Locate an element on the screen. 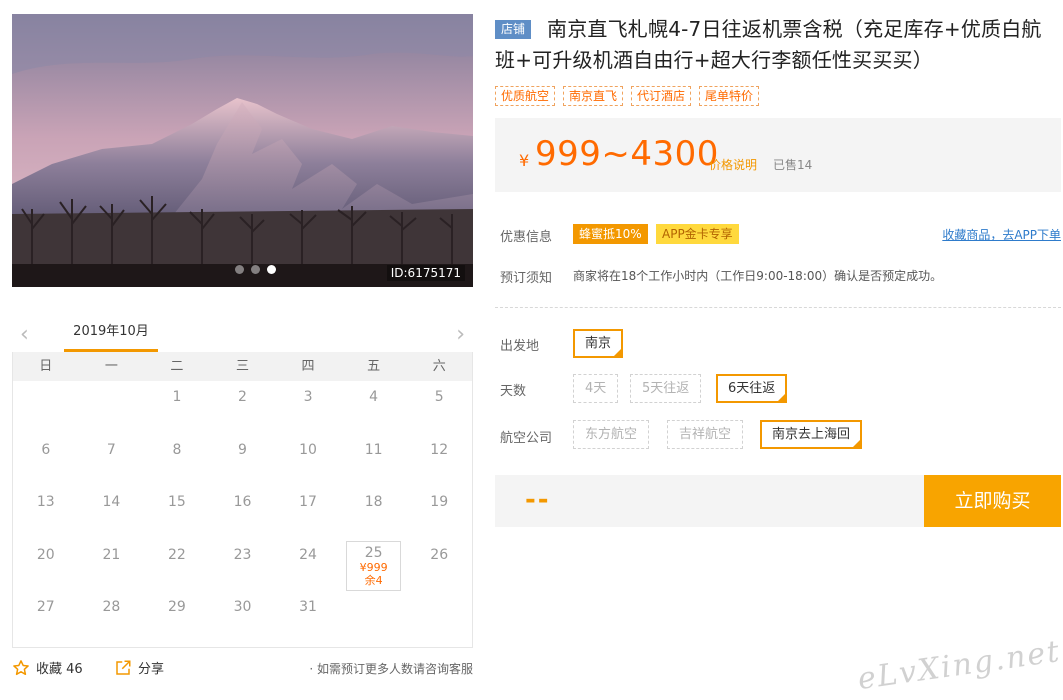 This screenshot has width=1063, height=700. app-order-link: 收藏商品，去APP下单 is located at coordinates (1001, 234).